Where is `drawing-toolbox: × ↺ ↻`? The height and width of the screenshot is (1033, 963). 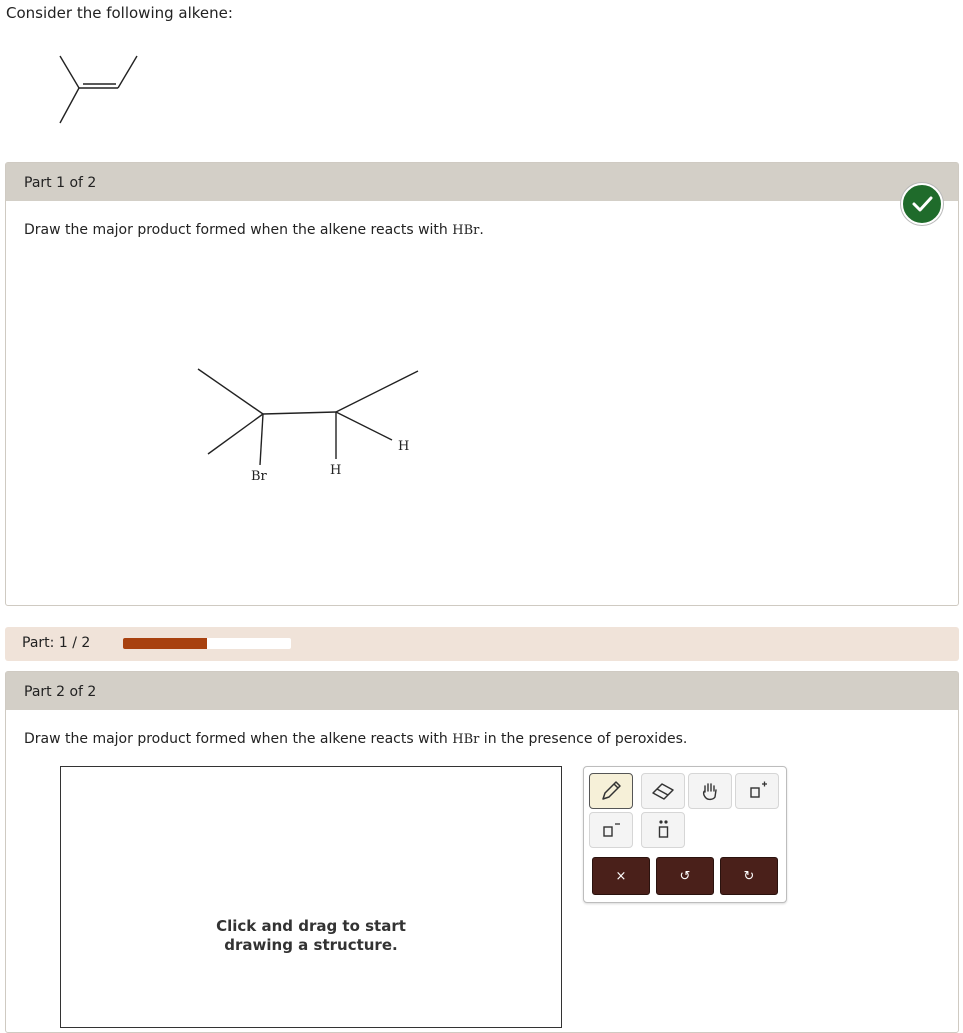 drawing-toolbox: × ↺ ↻ is located at coordinates (685, 834).